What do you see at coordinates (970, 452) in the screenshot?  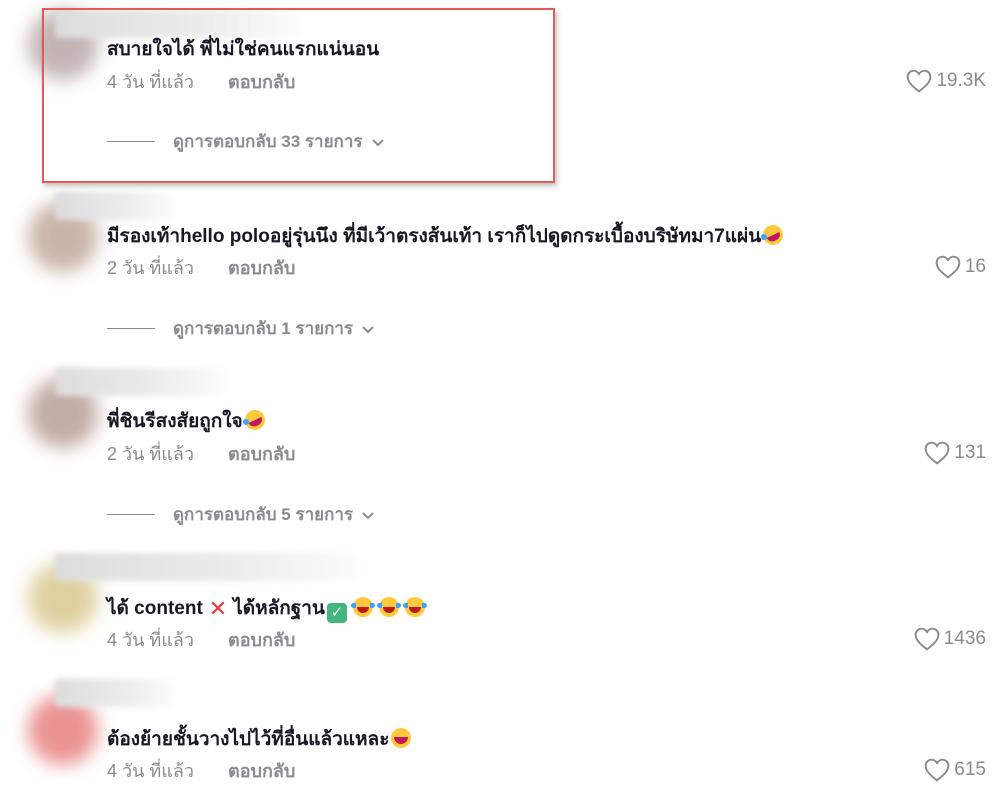 I see `like-count: 131` at bounding box center [970, 452].